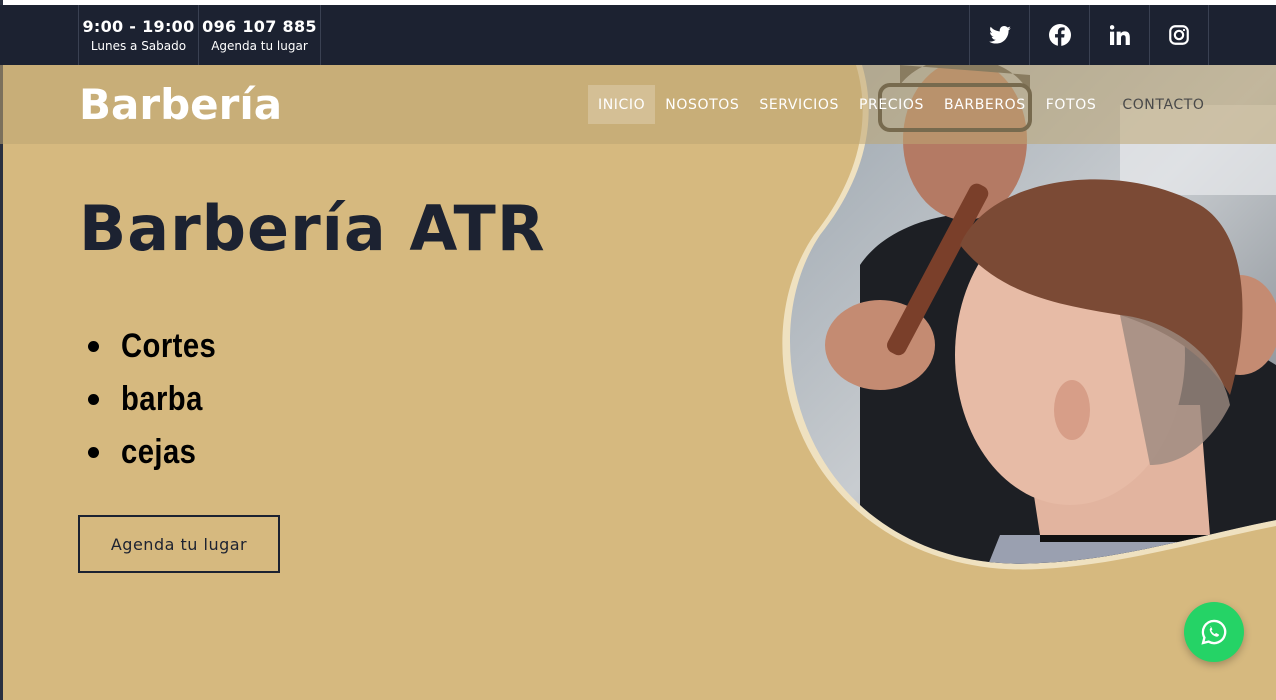 Image resolution: width=1276 pixels, height=700 pixels. I want to click on nav-nosotos: NOSOTOS, so click(702, 104).